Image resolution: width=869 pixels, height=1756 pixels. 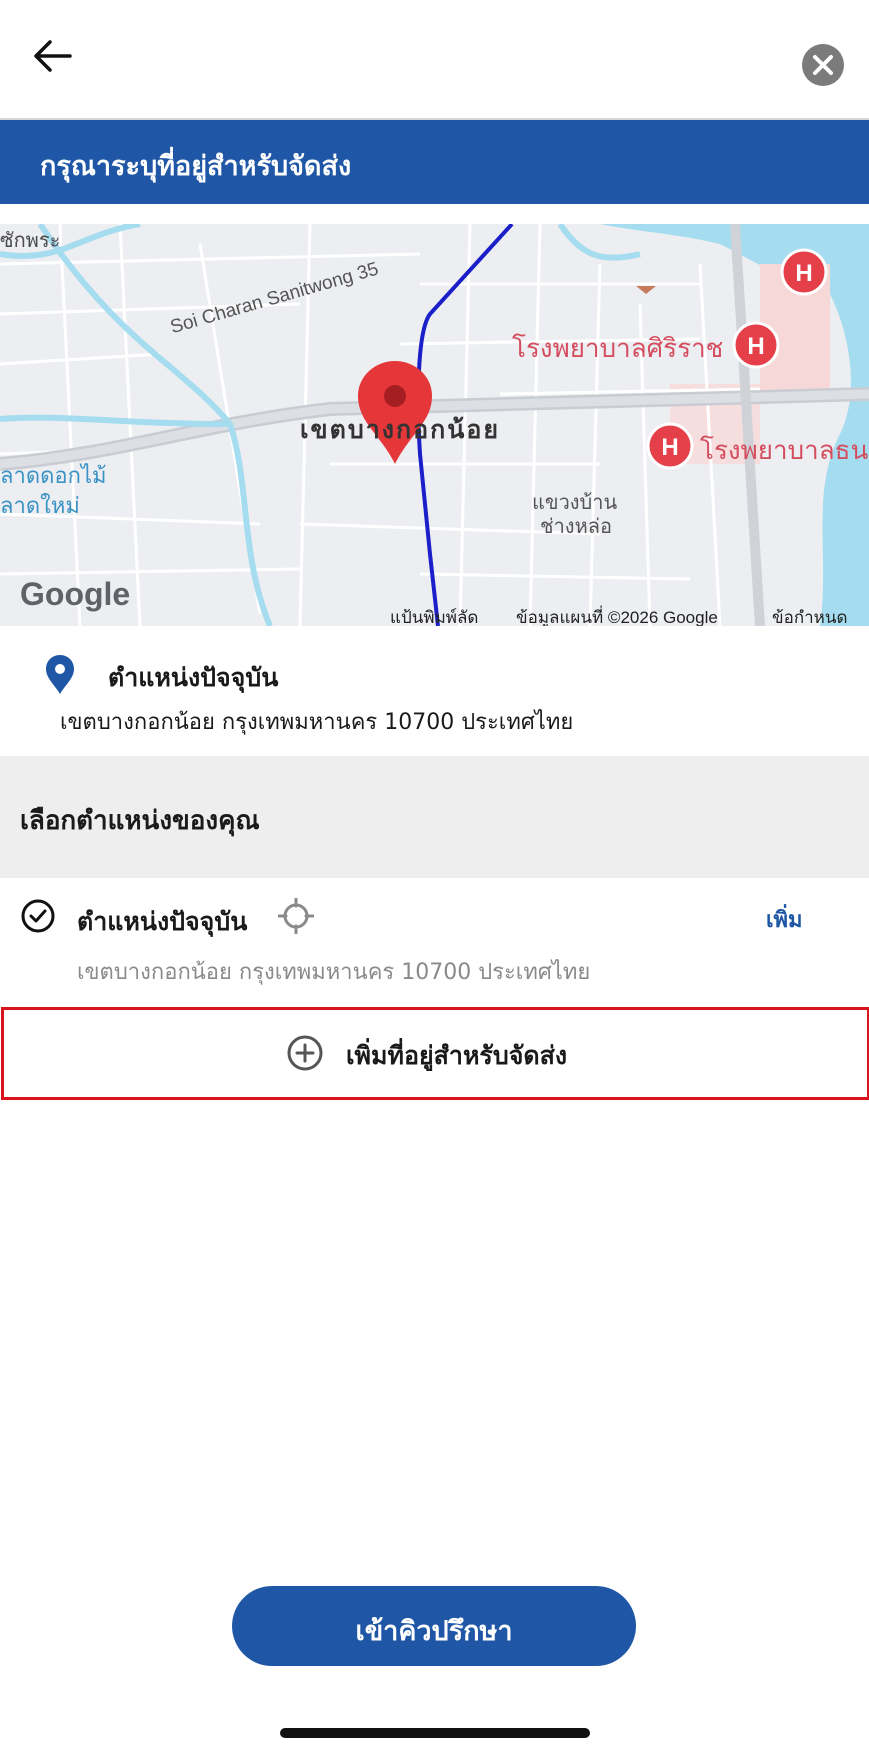 I want to click on title-banner: กรุณาระบุที่อยู่สำหรับจัดส่ง, so click(x=434, y=162).